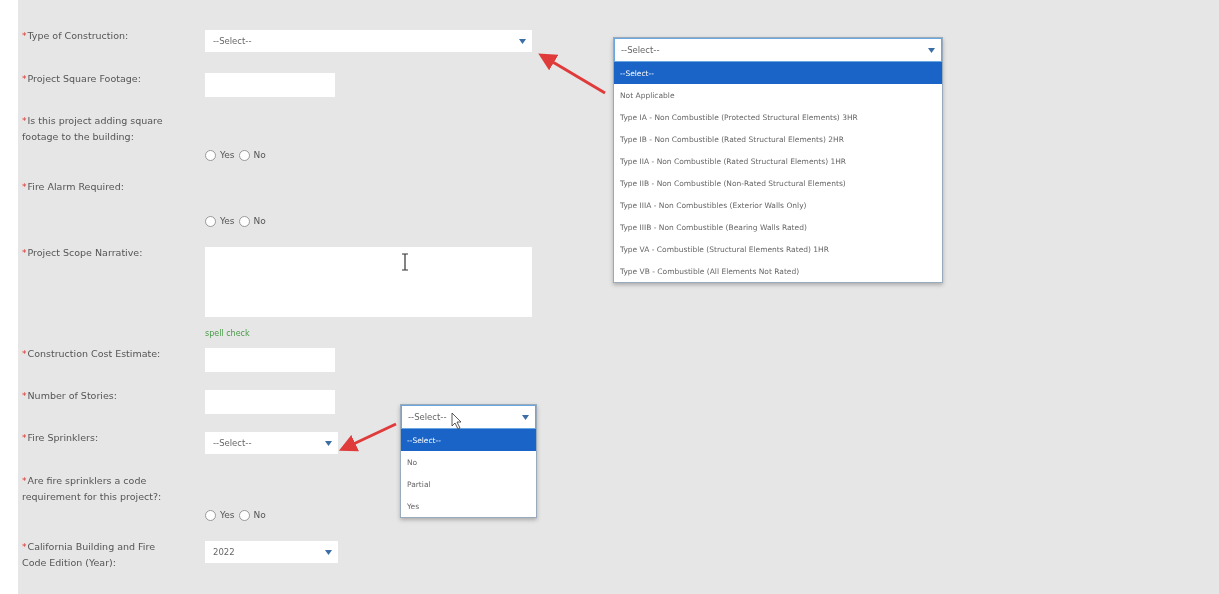  What do you see at coordinates (69, 396) in the screenshot?
I see `field-label: *Number of Stories:` at bounding box center [69, 396].